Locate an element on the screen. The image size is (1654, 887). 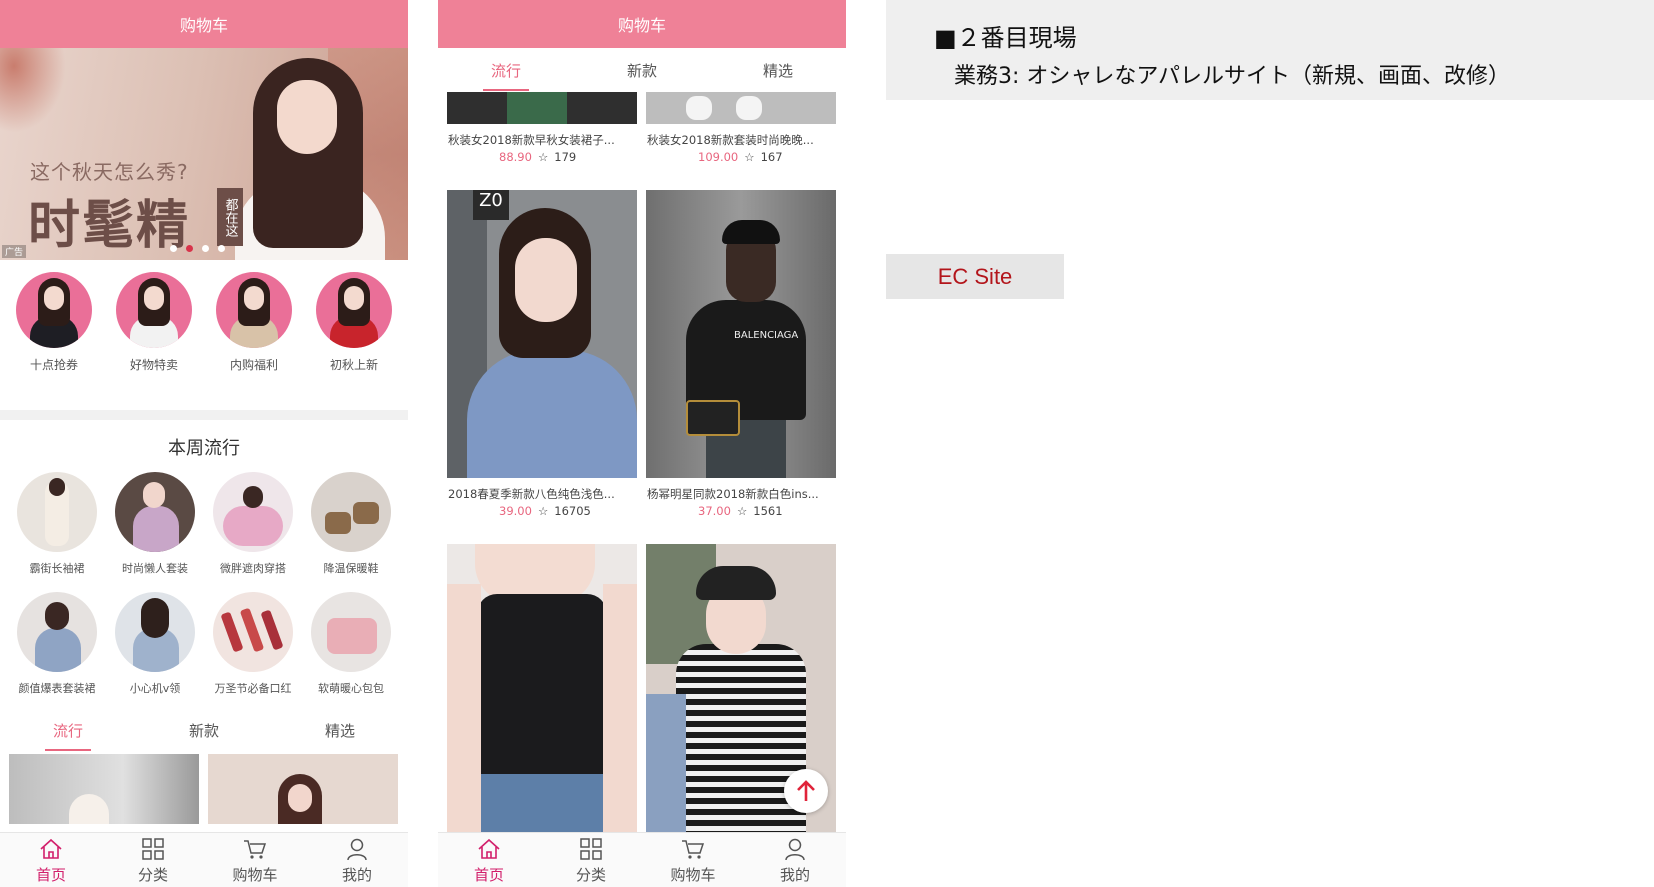
weekly-item-label: 万圣节必备口红 is located at coordinates (253, 688).